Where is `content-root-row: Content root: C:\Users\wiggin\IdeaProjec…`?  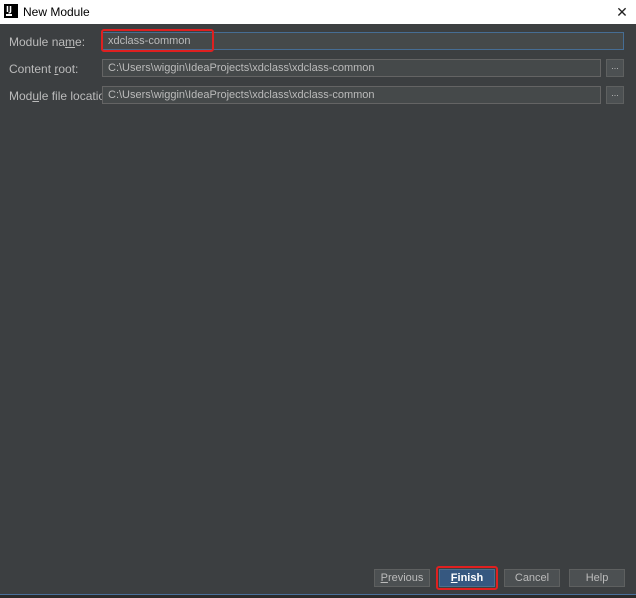 content-root-row: Content root: C:\Users\wiggin\IdeaProjec… is located at coordinates (318, 69).